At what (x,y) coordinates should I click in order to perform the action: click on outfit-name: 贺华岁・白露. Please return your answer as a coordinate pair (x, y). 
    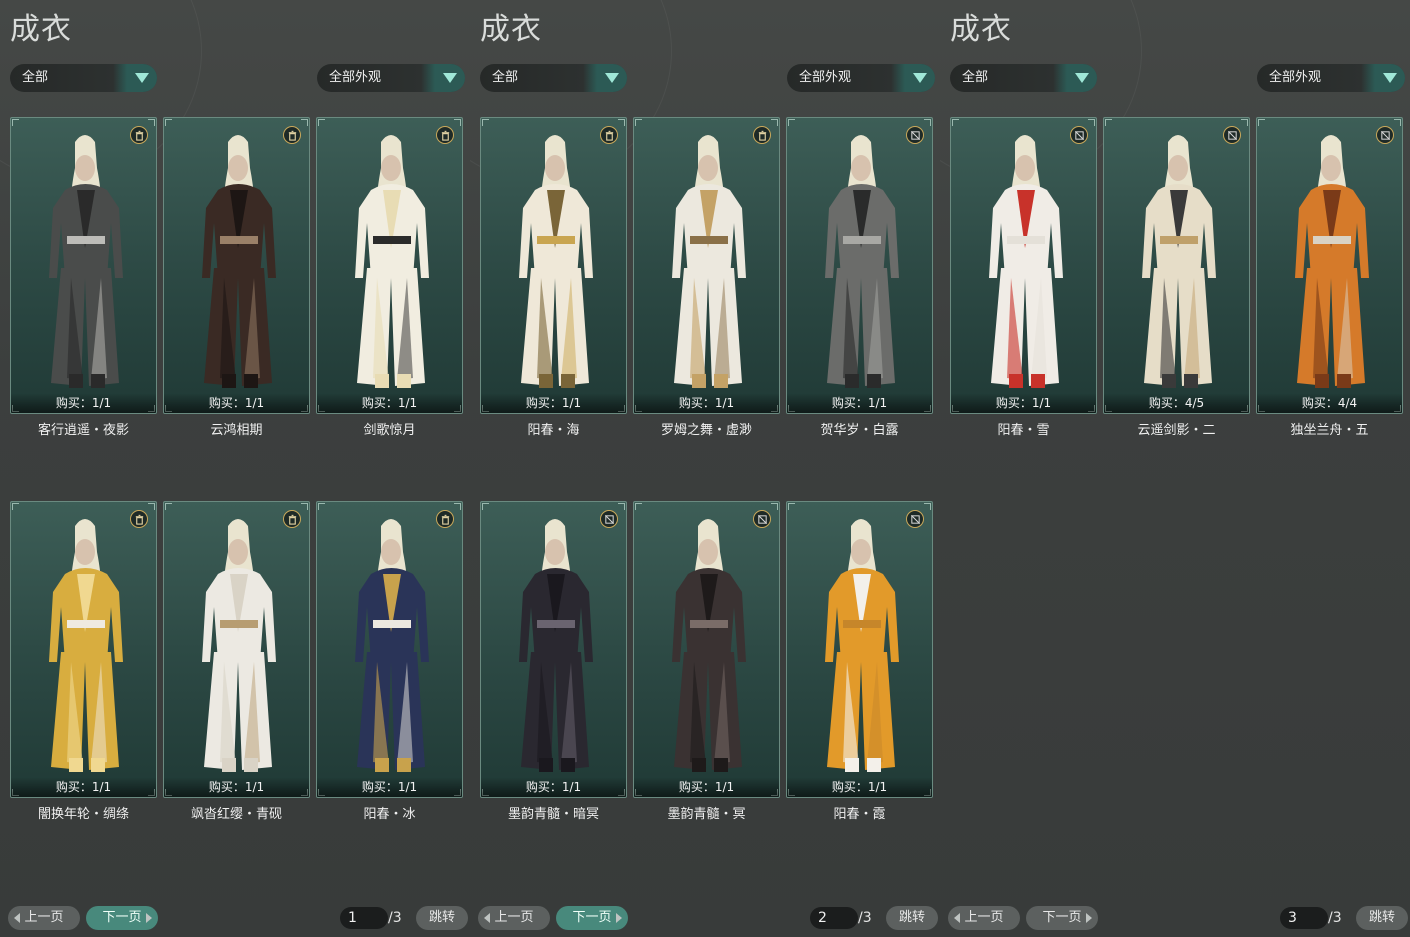
    Looking at the image, I should click on (859, 430).